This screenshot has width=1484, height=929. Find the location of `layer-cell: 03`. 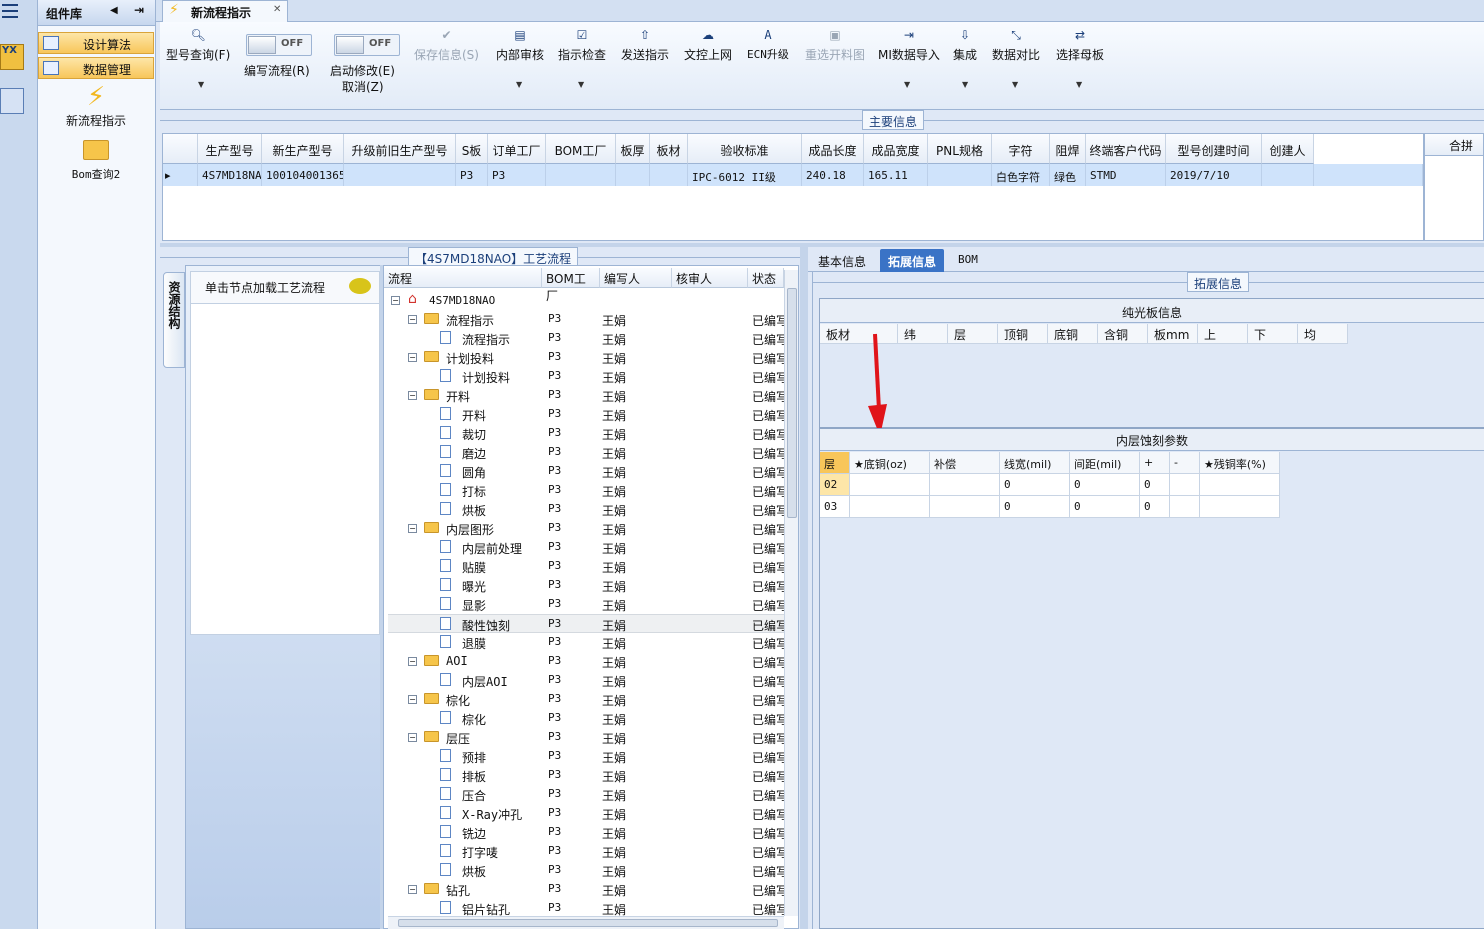

layer-cell: 03 is located at coordinates (835, 507).